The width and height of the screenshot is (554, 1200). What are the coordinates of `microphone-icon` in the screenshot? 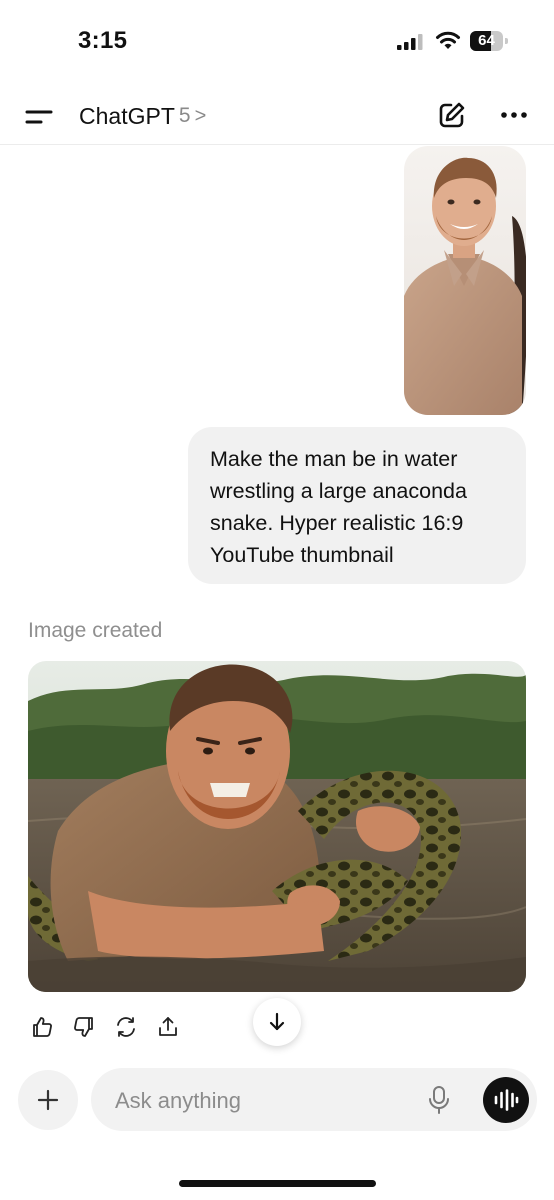 It's located at (439, 1100).